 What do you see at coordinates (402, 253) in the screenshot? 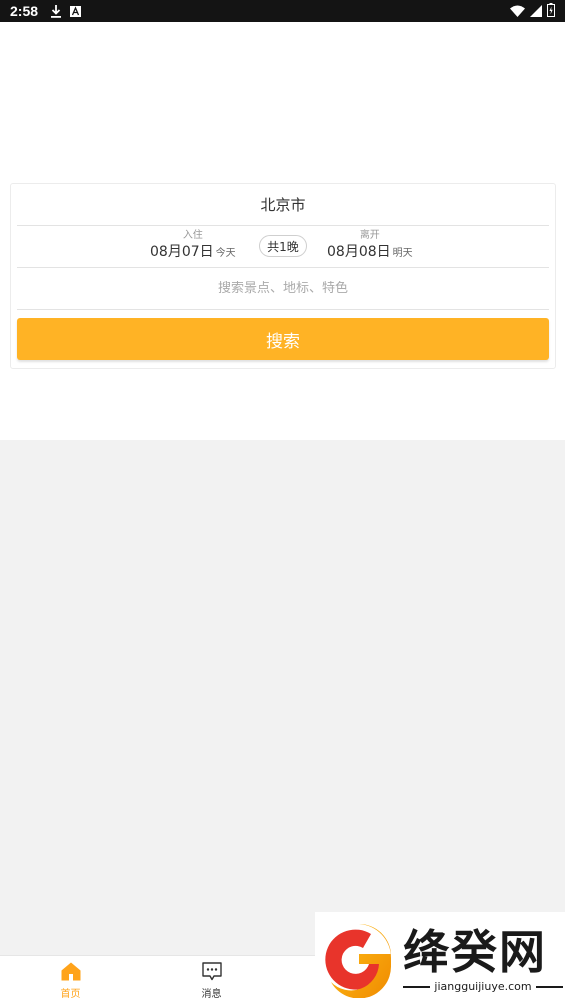
I see `checkout-day: 明天` at bounding box center [402, 253].